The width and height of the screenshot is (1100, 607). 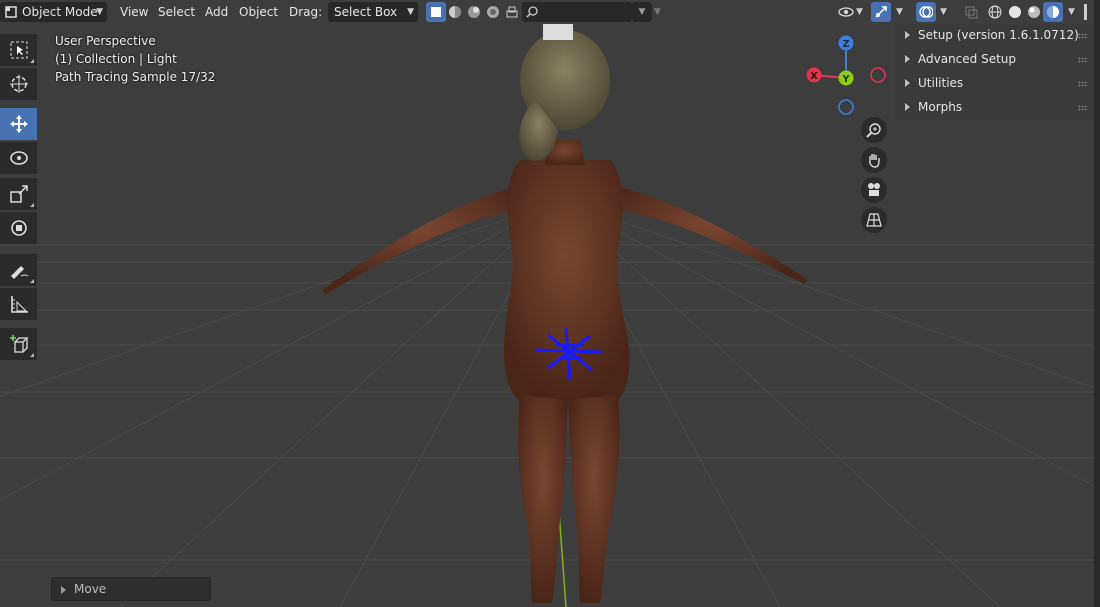 I want to click on tool-annotate, so click(x=18, y=270).